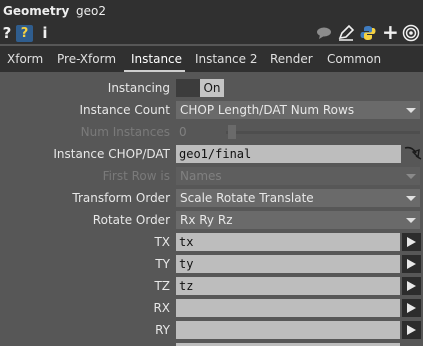 This screenshot has height=346, width=423. I want to click on comment-icon, so click(324, 33).